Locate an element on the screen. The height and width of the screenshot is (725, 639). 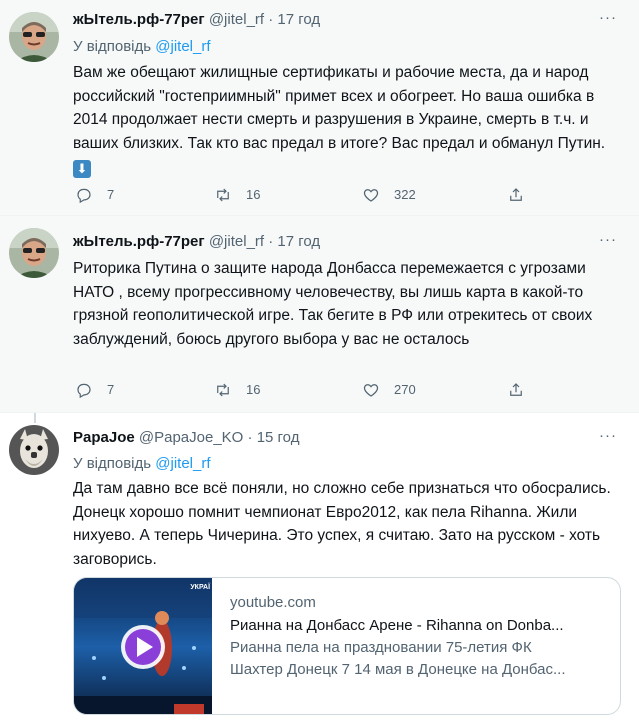
thumbnail-caption: УКРАЇ is located at coordinates (200, 587).